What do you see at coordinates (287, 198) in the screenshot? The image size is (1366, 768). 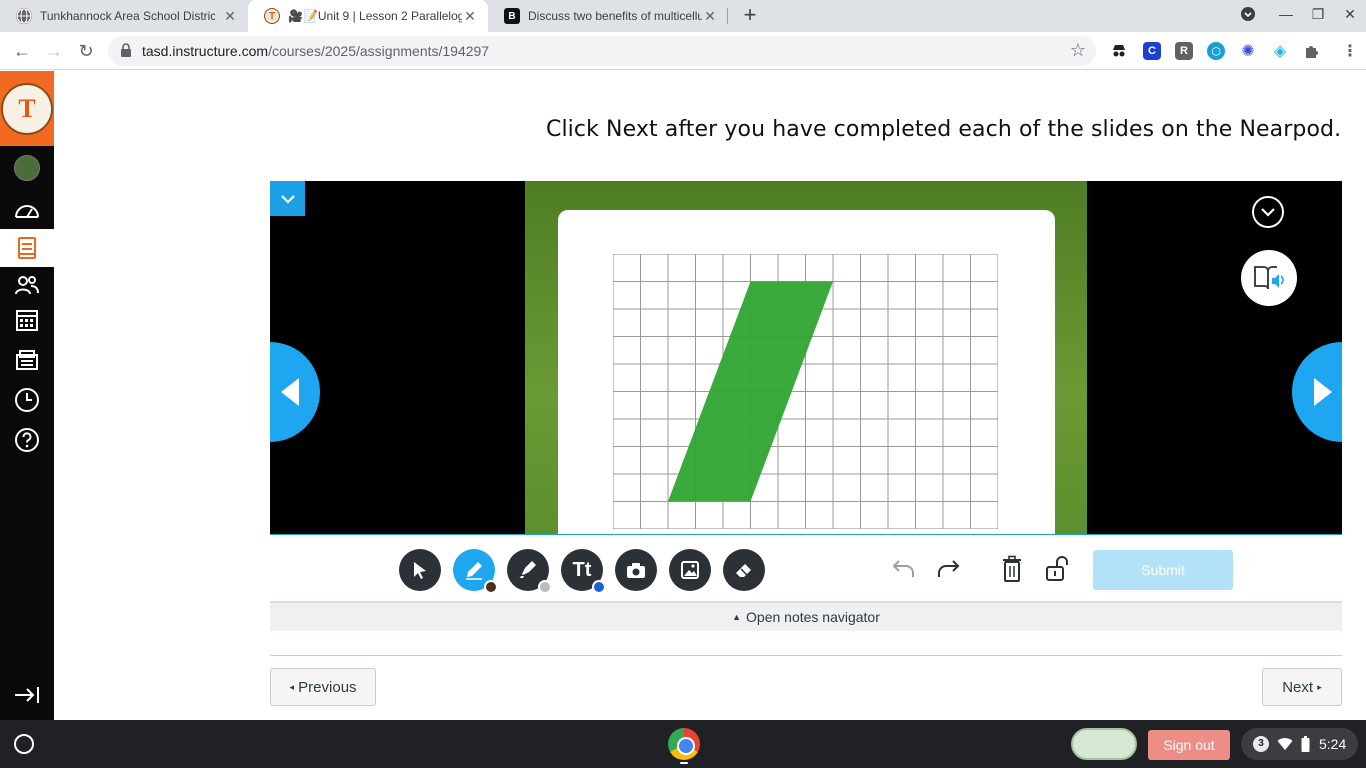 I see `slide-menu-toggle` at bounding box center [287, 198].